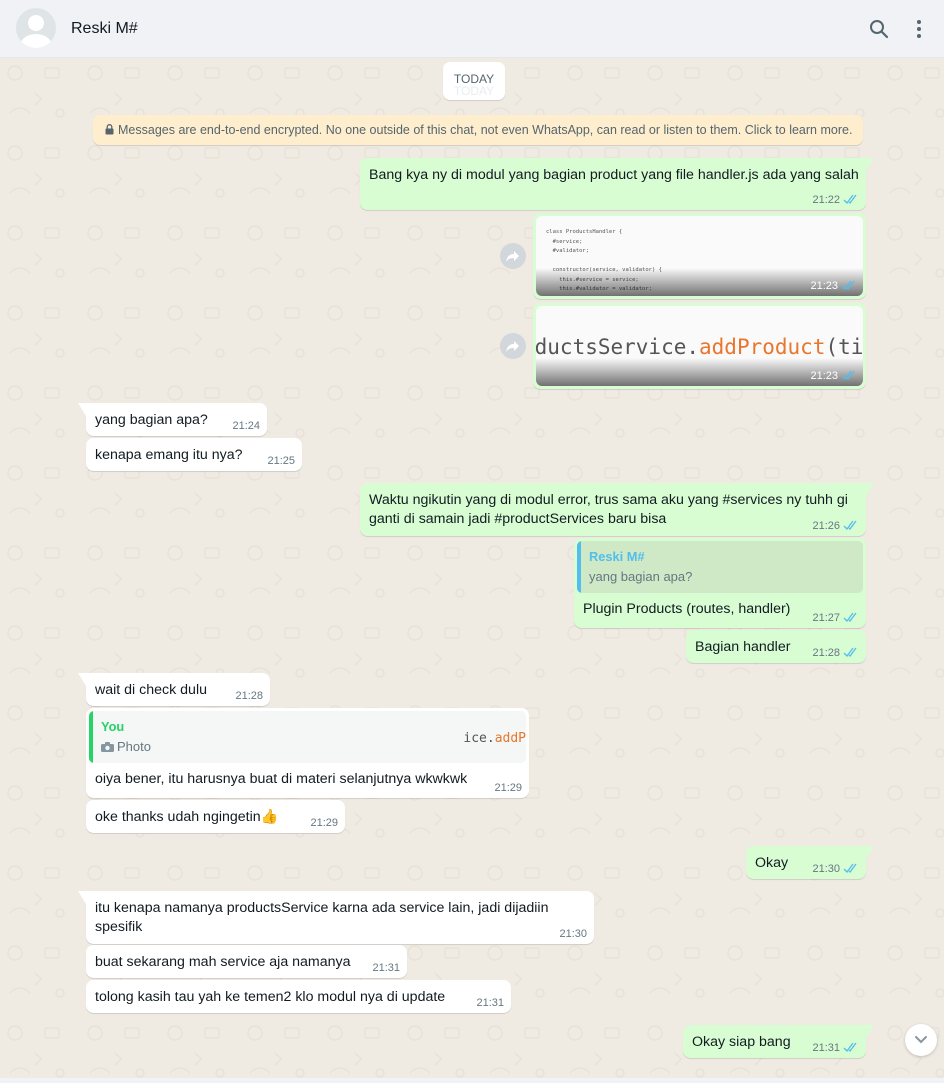 Image resolution: width=944 pixels, height=1083 pixels. Describe the element at coordinates (826, 200) in the screenshot. I see `message-time: 21:22` at that location.